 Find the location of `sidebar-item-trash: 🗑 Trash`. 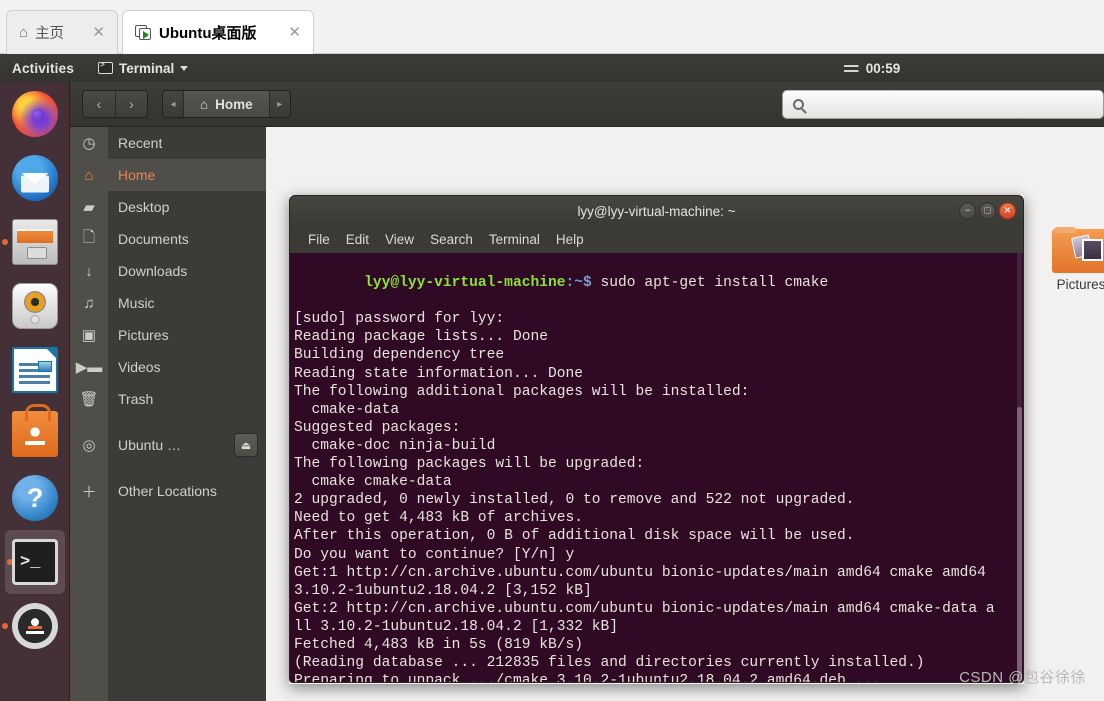

sidebar-item-trash: 🗑 Trash is located at coordinates (168, 399).